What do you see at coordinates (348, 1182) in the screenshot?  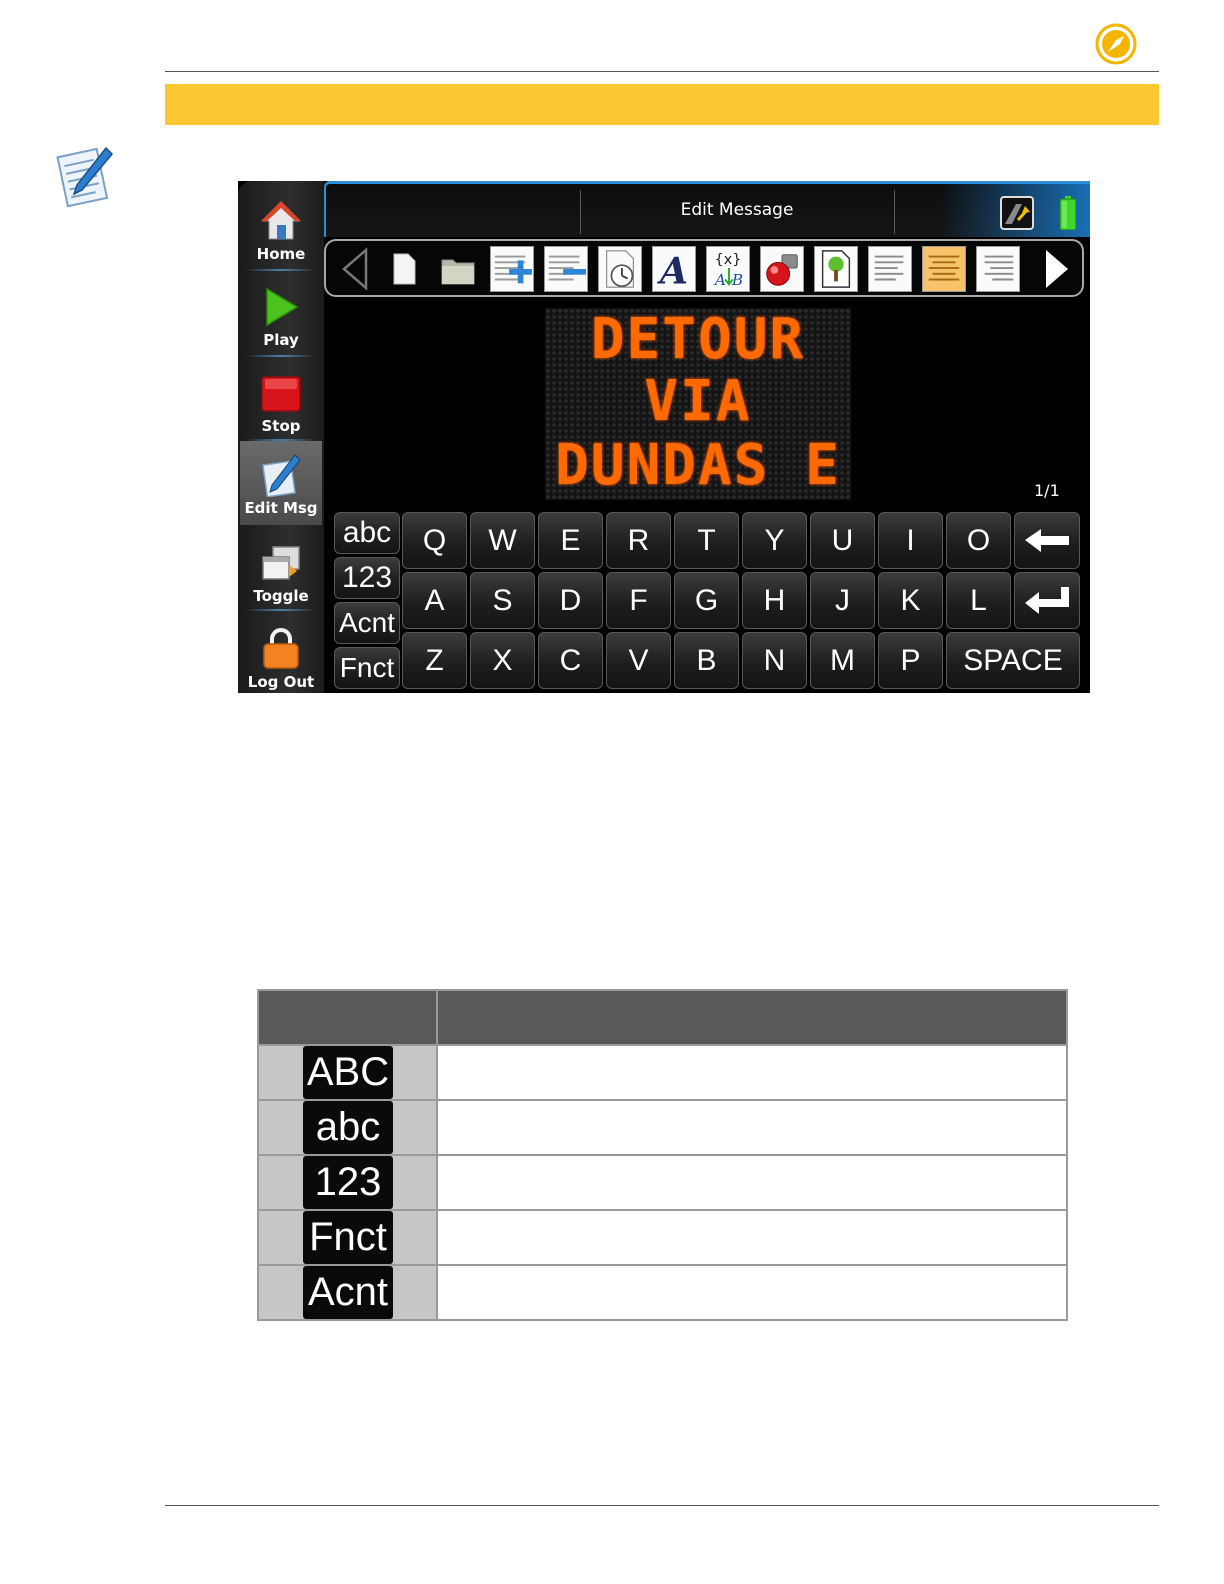 I see `key-badge: 123` at bounding box center [348, 1182].